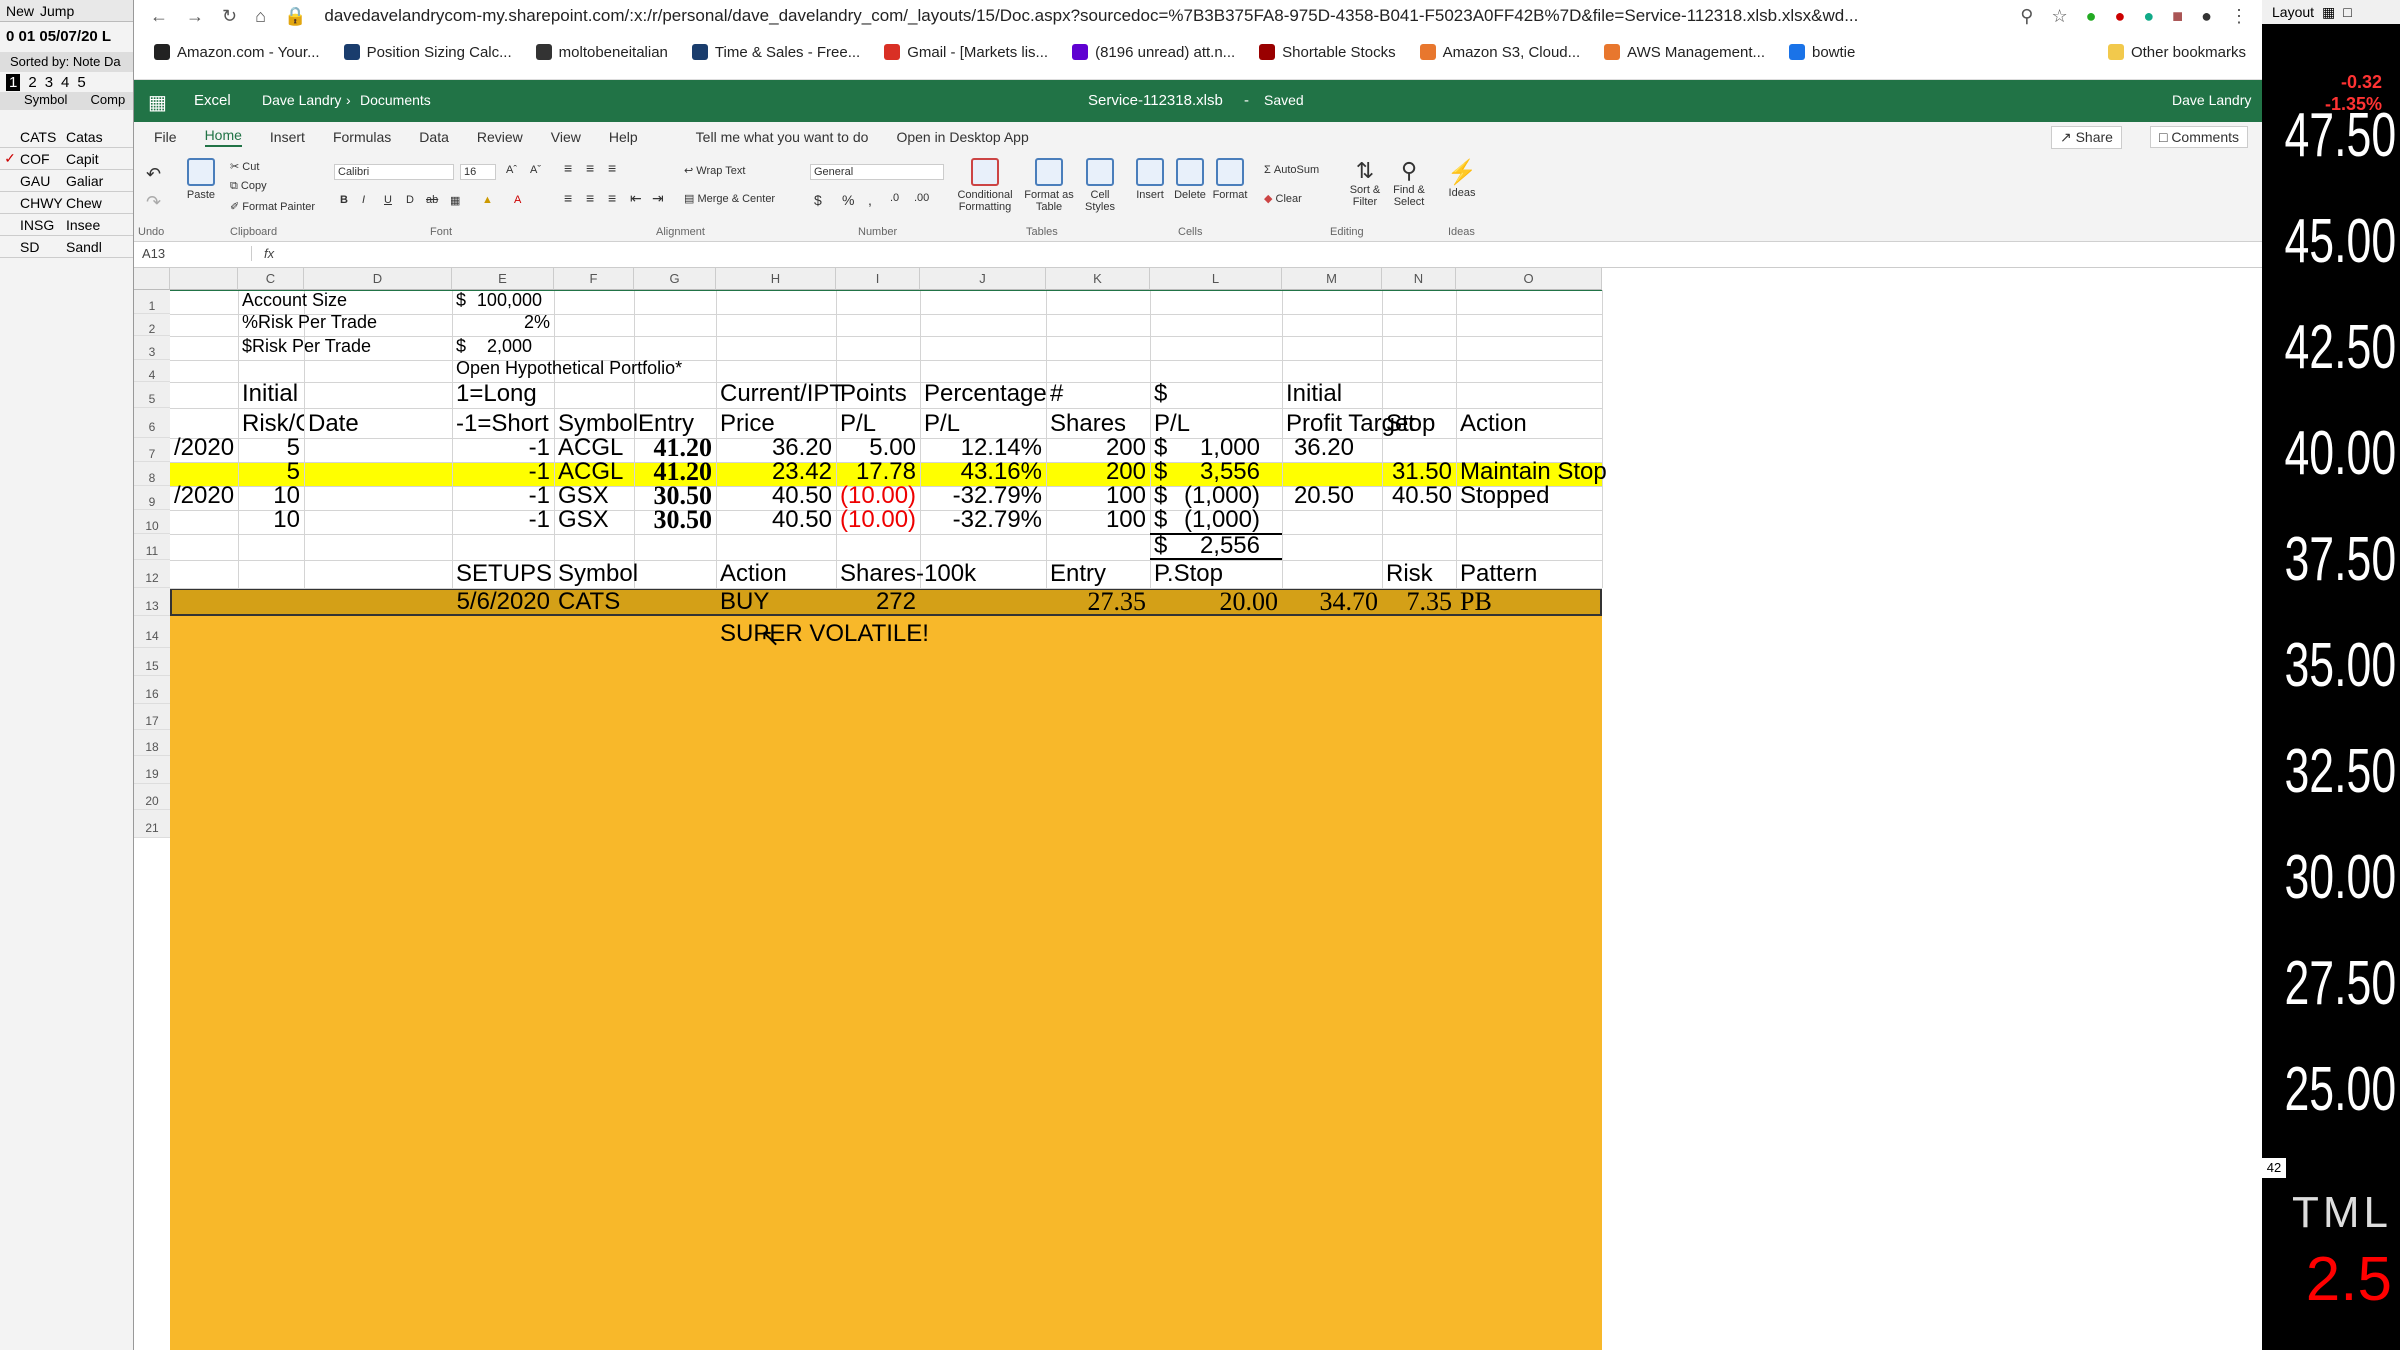  I want to click on shrink-font-icon: Aˇ, so click(535, 170).